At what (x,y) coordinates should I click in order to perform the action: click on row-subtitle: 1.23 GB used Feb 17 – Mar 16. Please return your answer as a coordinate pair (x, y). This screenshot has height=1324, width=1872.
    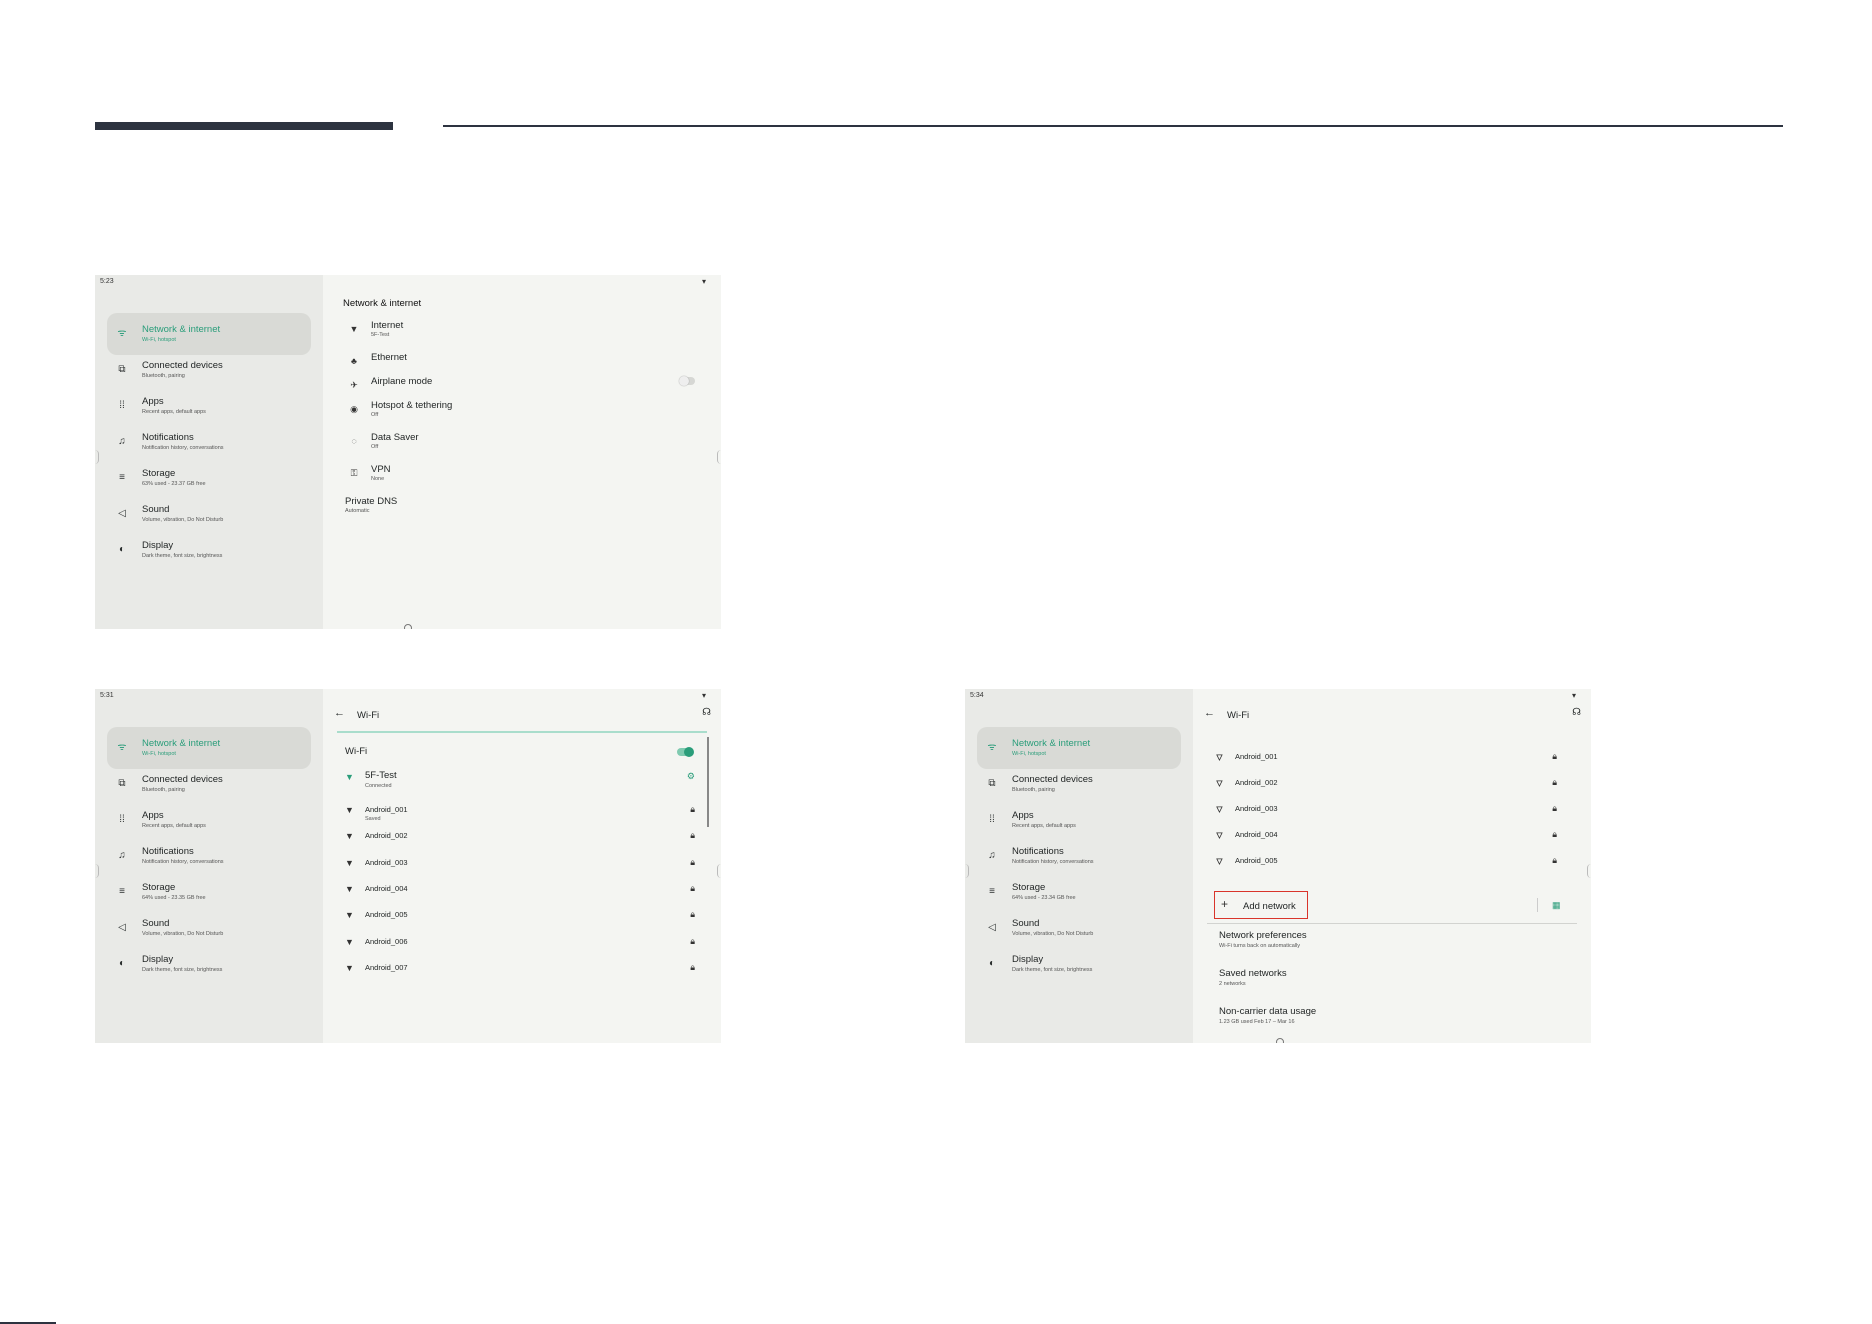
    Looking at the image, I should click on (1257, 1022).